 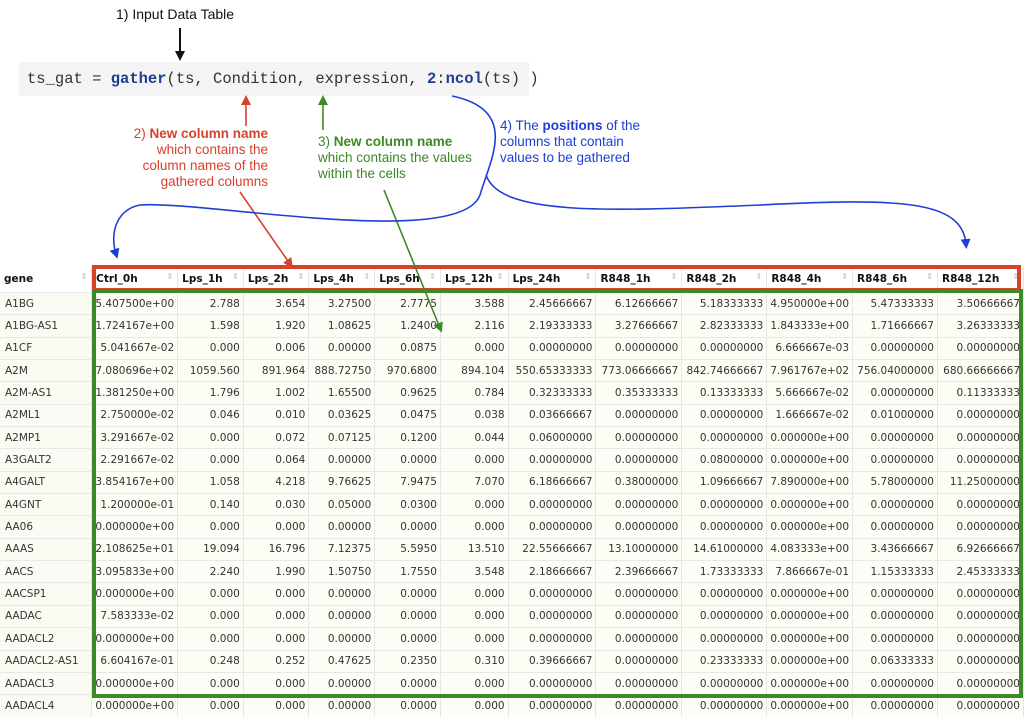 I want to click on gene-cell: A1BG-AS1, so click(x=46, y=326).